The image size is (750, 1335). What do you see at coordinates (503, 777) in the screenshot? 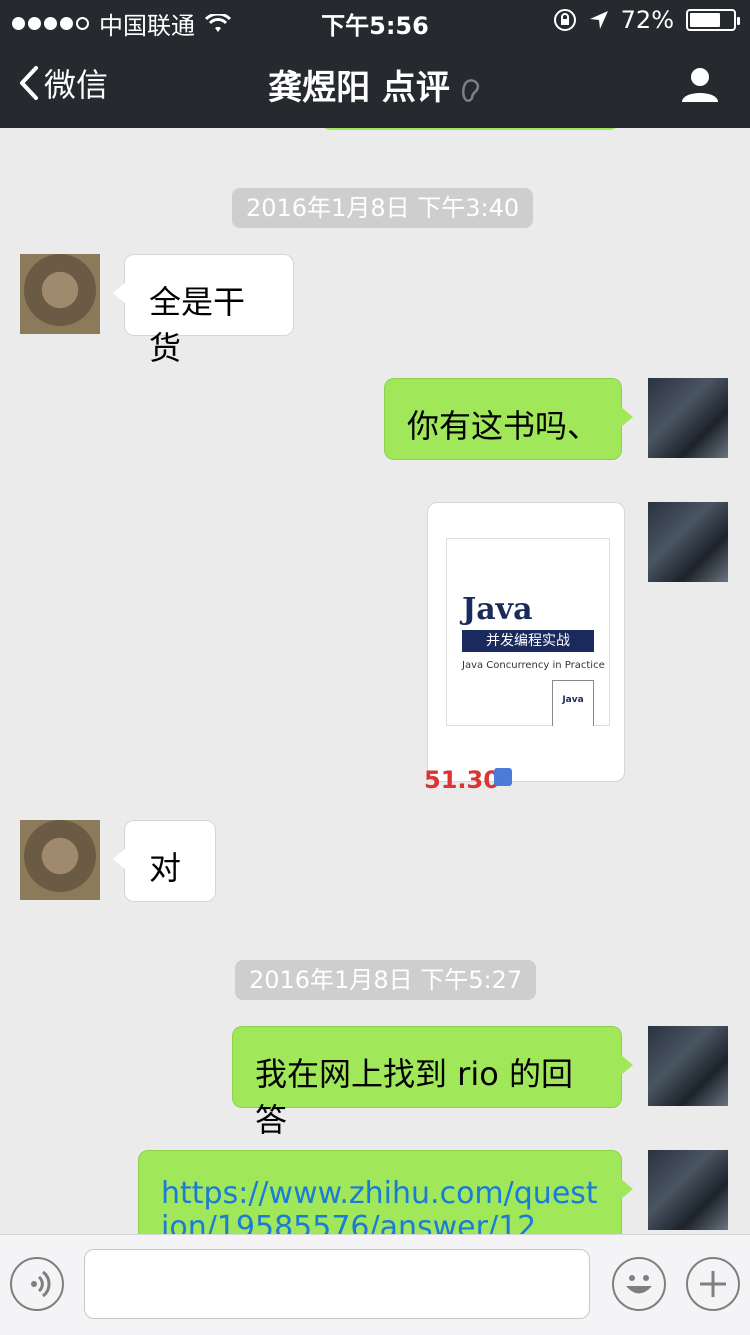
I see `price-badge-icon` at bounding box center [503, 777].